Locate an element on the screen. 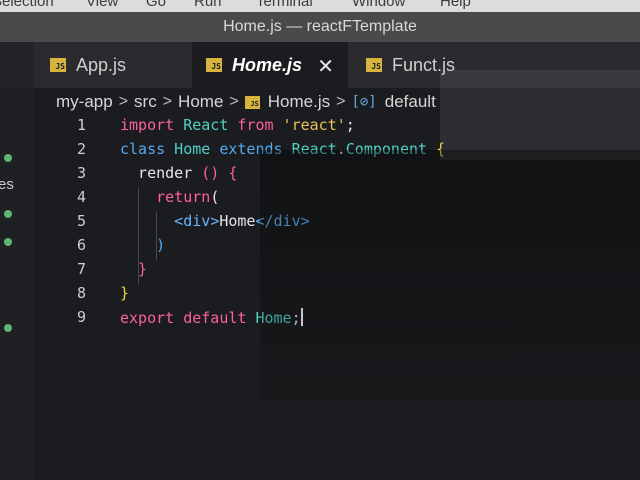 The image size is (640, 480). breadcrumb-src: src is located at coordinates (145, 102).